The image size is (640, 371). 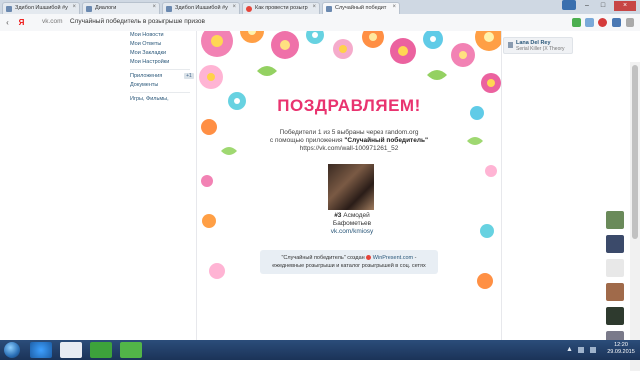 What do you see at coordinates (165, 53) in the screenshot?
I see `sidebar-item-bookmarks: Мои Закладки` at bounding box center [165, 53].